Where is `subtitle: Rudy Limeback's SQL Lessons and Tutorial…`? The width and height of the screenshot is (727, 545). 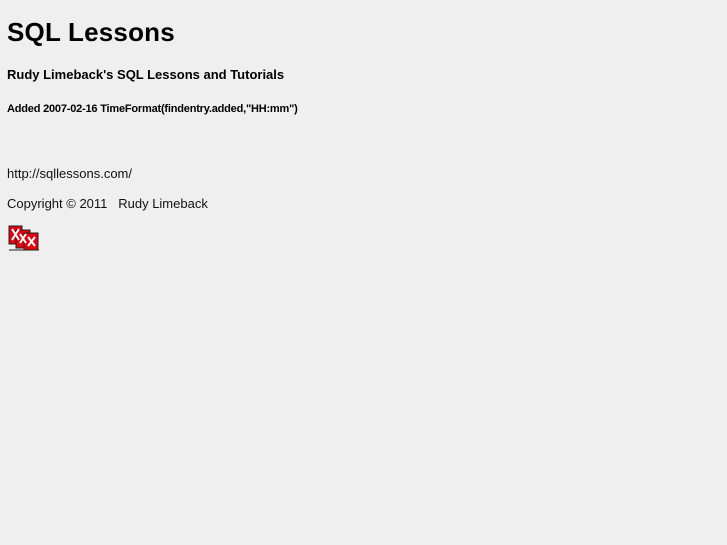 subtitle: Rudy Limeback's SQL Lessons and Tutorial… is located at coordinates (146, 74).